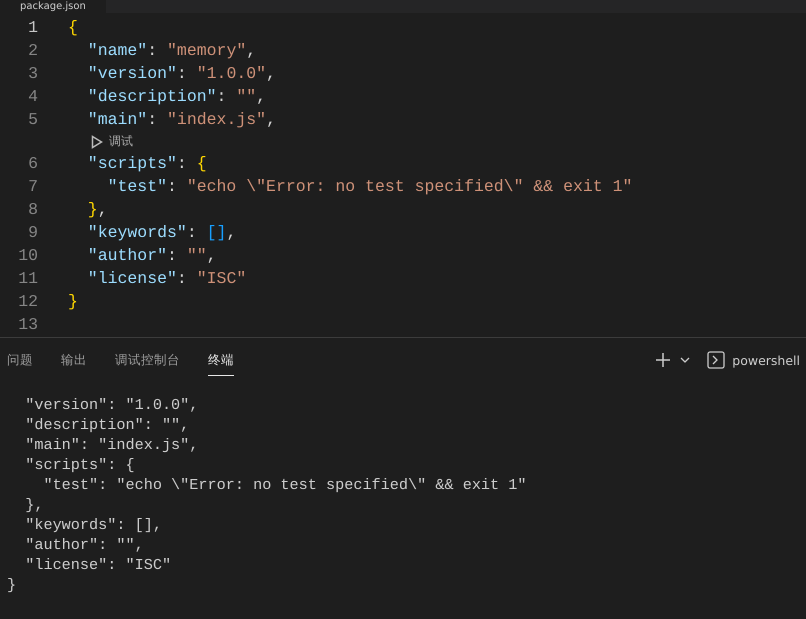 Image resolution: width=806 pixels, height=619 pixels. Describe the element at coordinates (74, 360) in the screenshot. I see `panel-tab: 输出` at that location.